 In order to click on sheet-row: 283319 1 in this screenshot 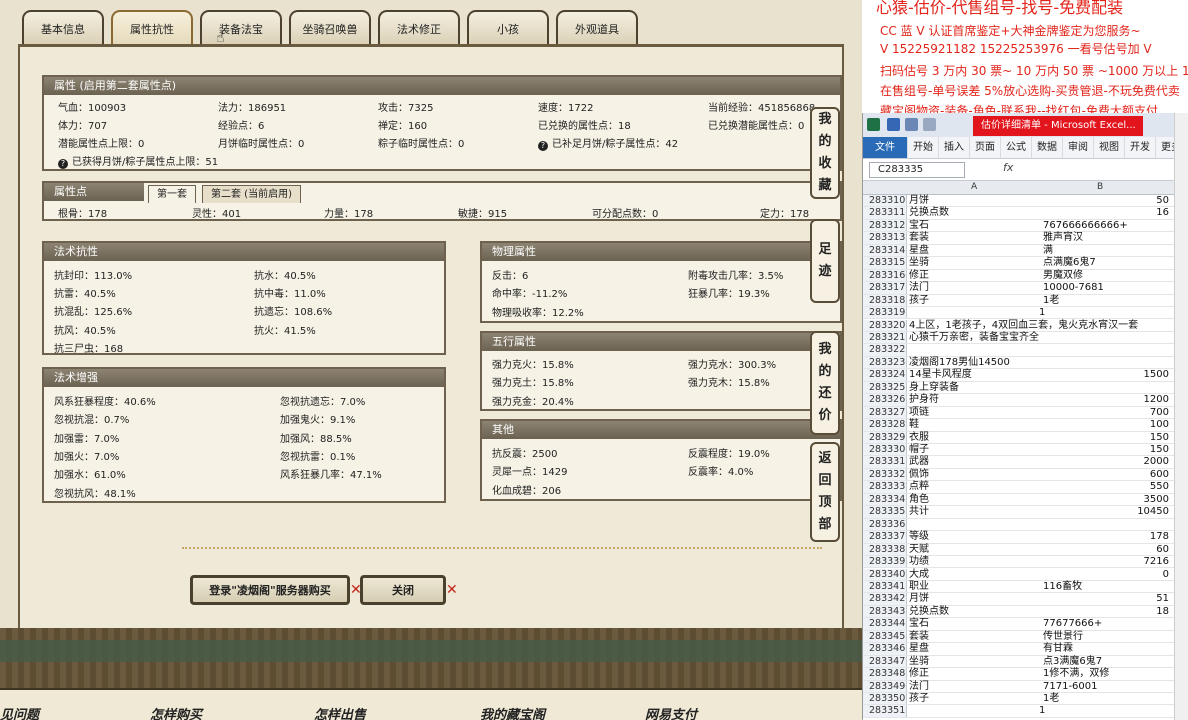, I will do `click(1025, 313)`.